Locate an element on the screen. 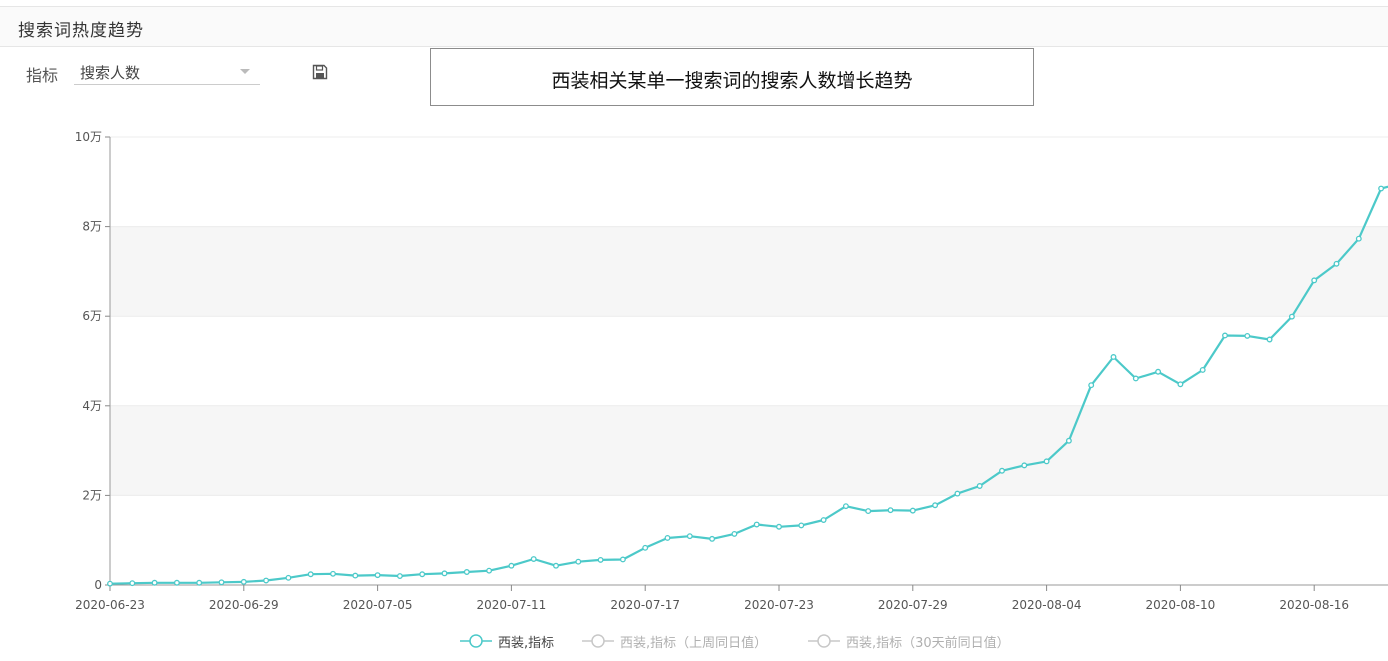 The image size is (1388, 661). x-tick-label: 2020-06-23 is located at coordinates (110, 605).